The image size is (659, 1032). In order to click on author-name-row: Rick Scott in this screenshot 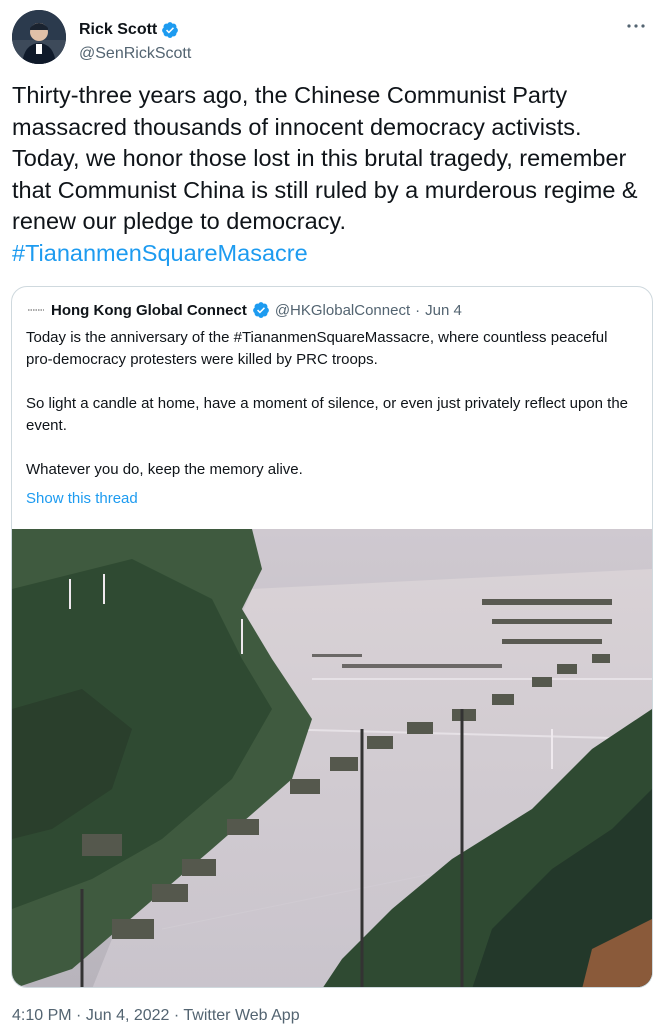, I will do `click(129, 30)`.